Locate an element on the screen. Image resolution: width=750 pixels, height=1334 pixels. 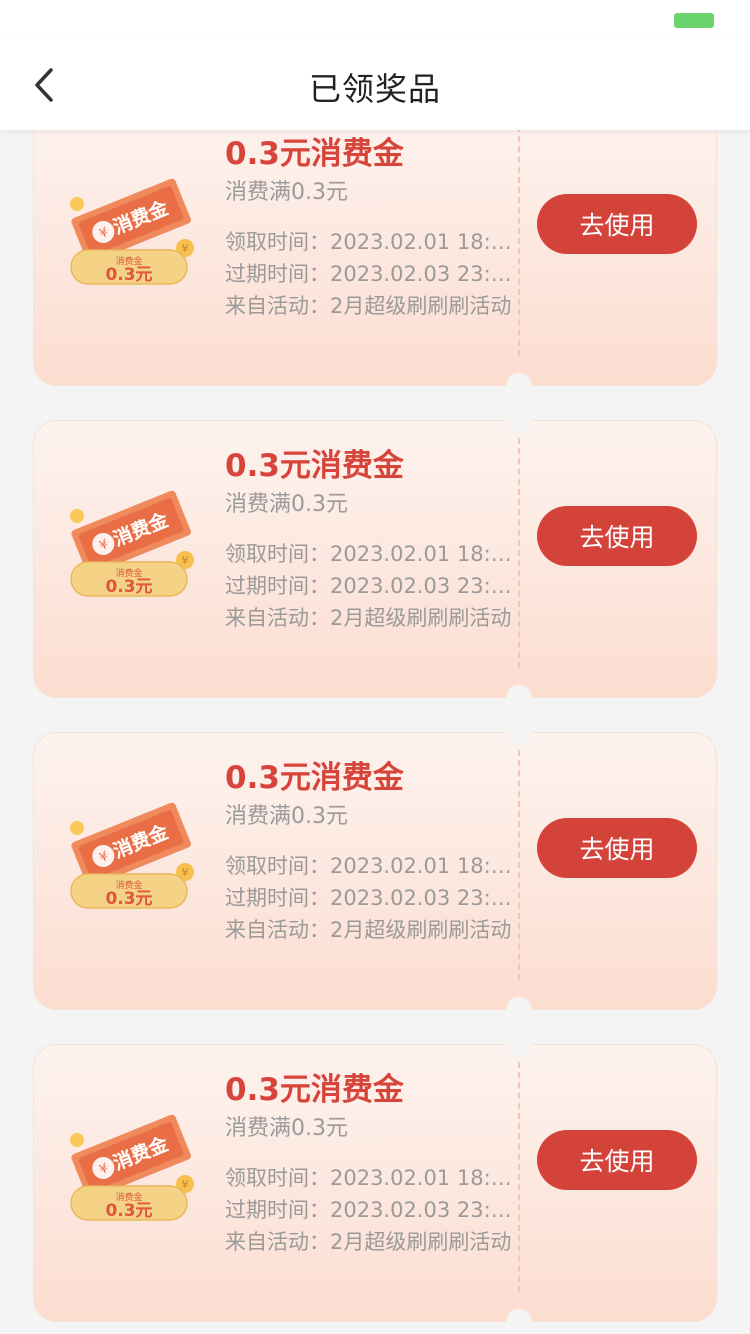
battery-icon is located at coordinates (694, 20).